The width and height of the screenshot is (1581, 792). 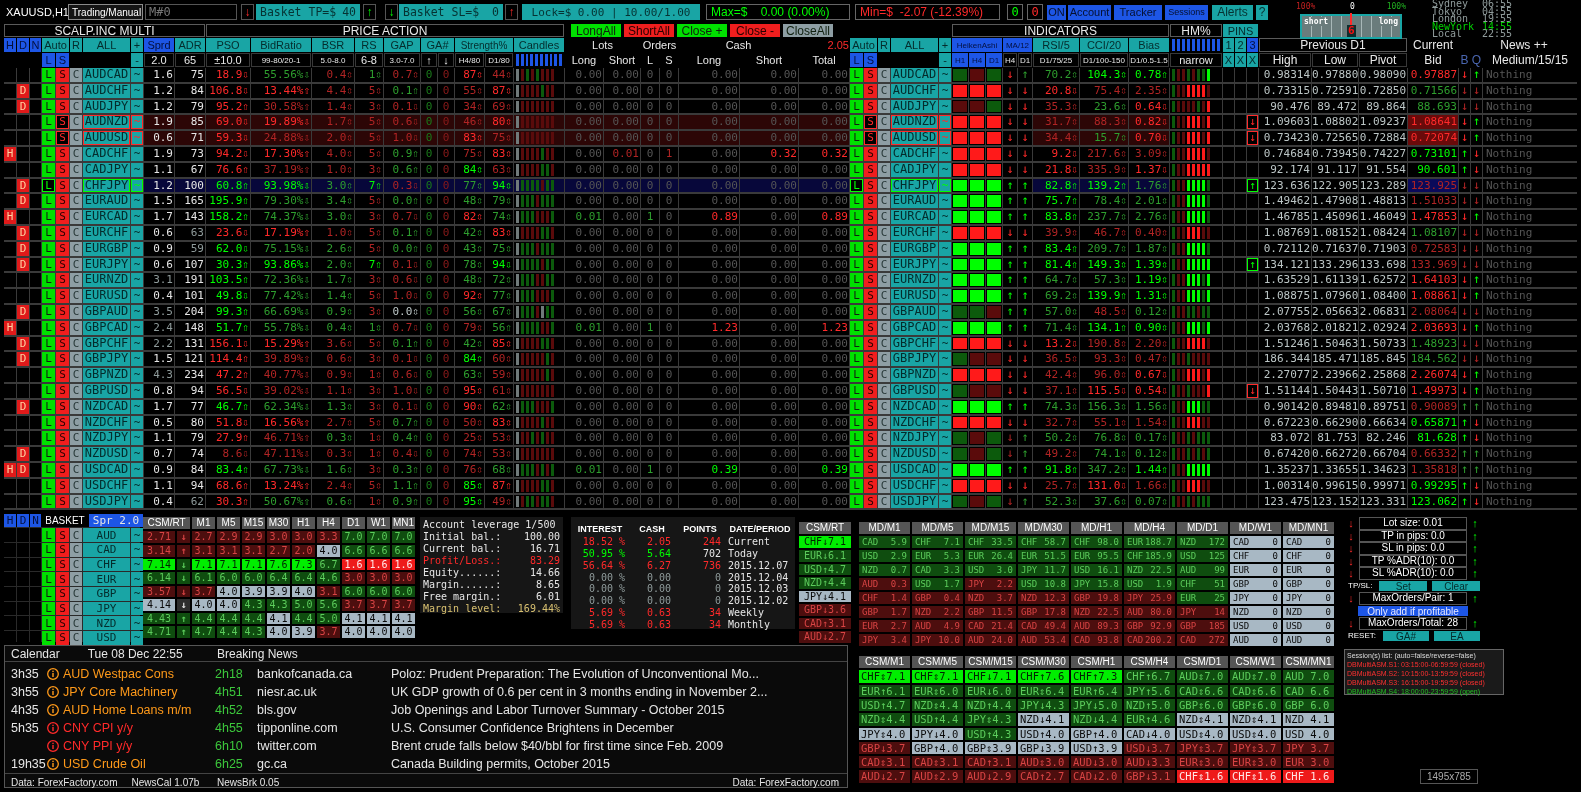 I want to click on pair-button: EURJPY, so click(x=914, y=264).